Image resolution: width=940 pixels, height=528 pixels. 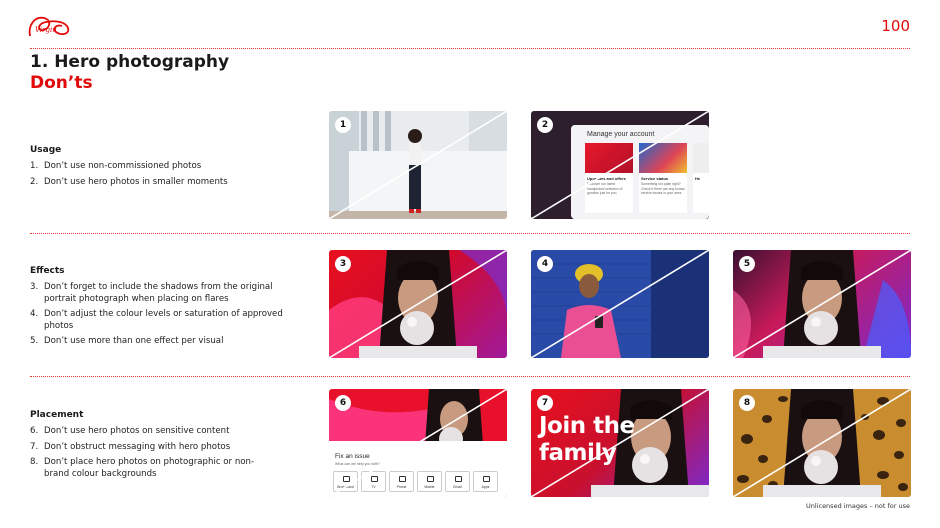 I want to click on divider-top, so click(x=470, y=48).